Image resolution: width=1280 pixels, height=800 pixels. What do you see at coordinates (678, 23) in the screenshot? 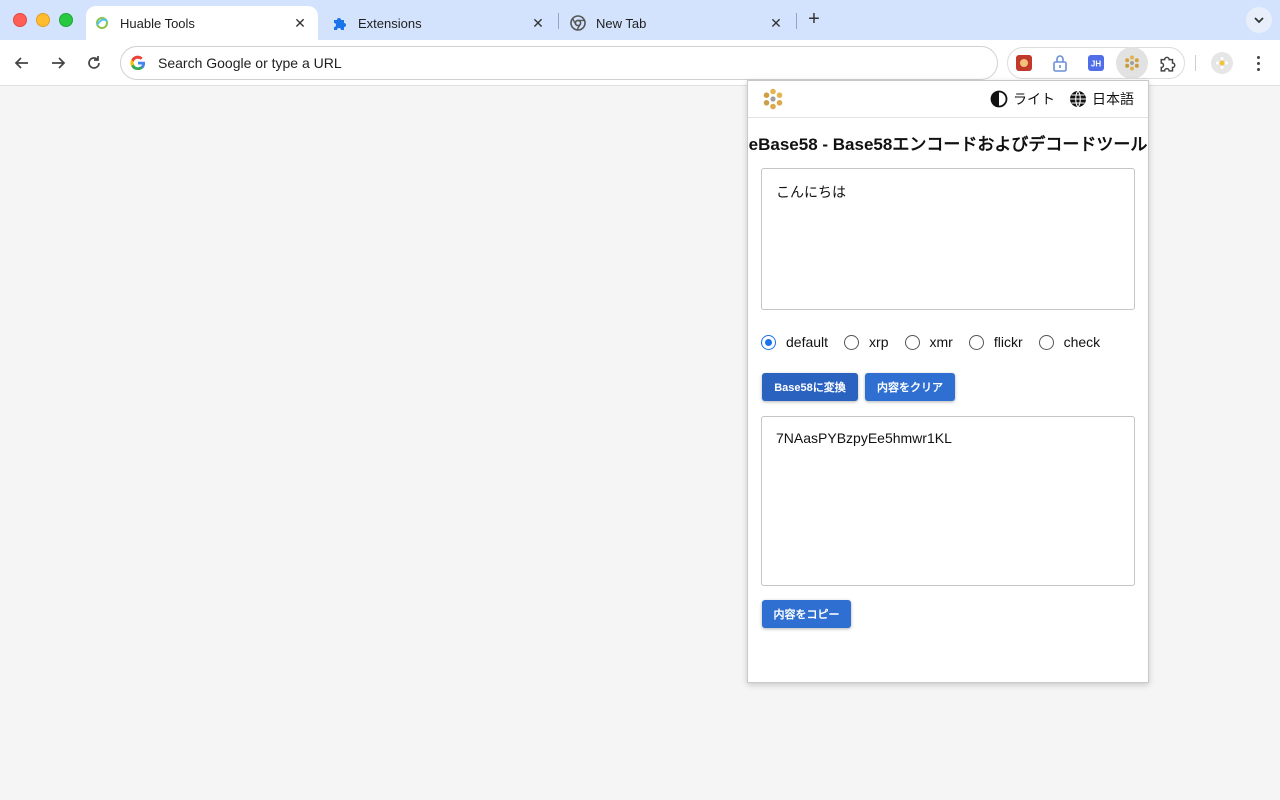
I see `tab-new-tab: New Tab ✕` at bounding box center [678, 23].